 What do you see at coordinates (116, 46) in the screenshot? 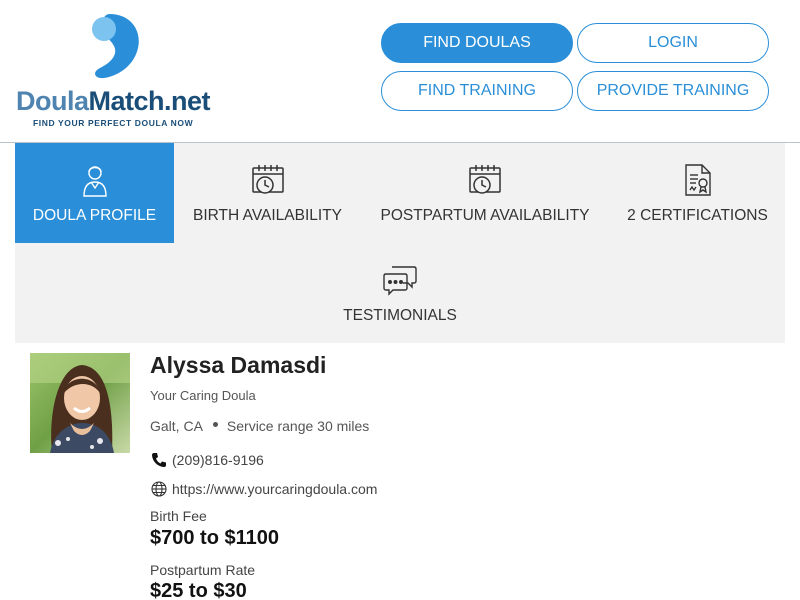
I see `logo-icon` at bounding box center [116, 46].